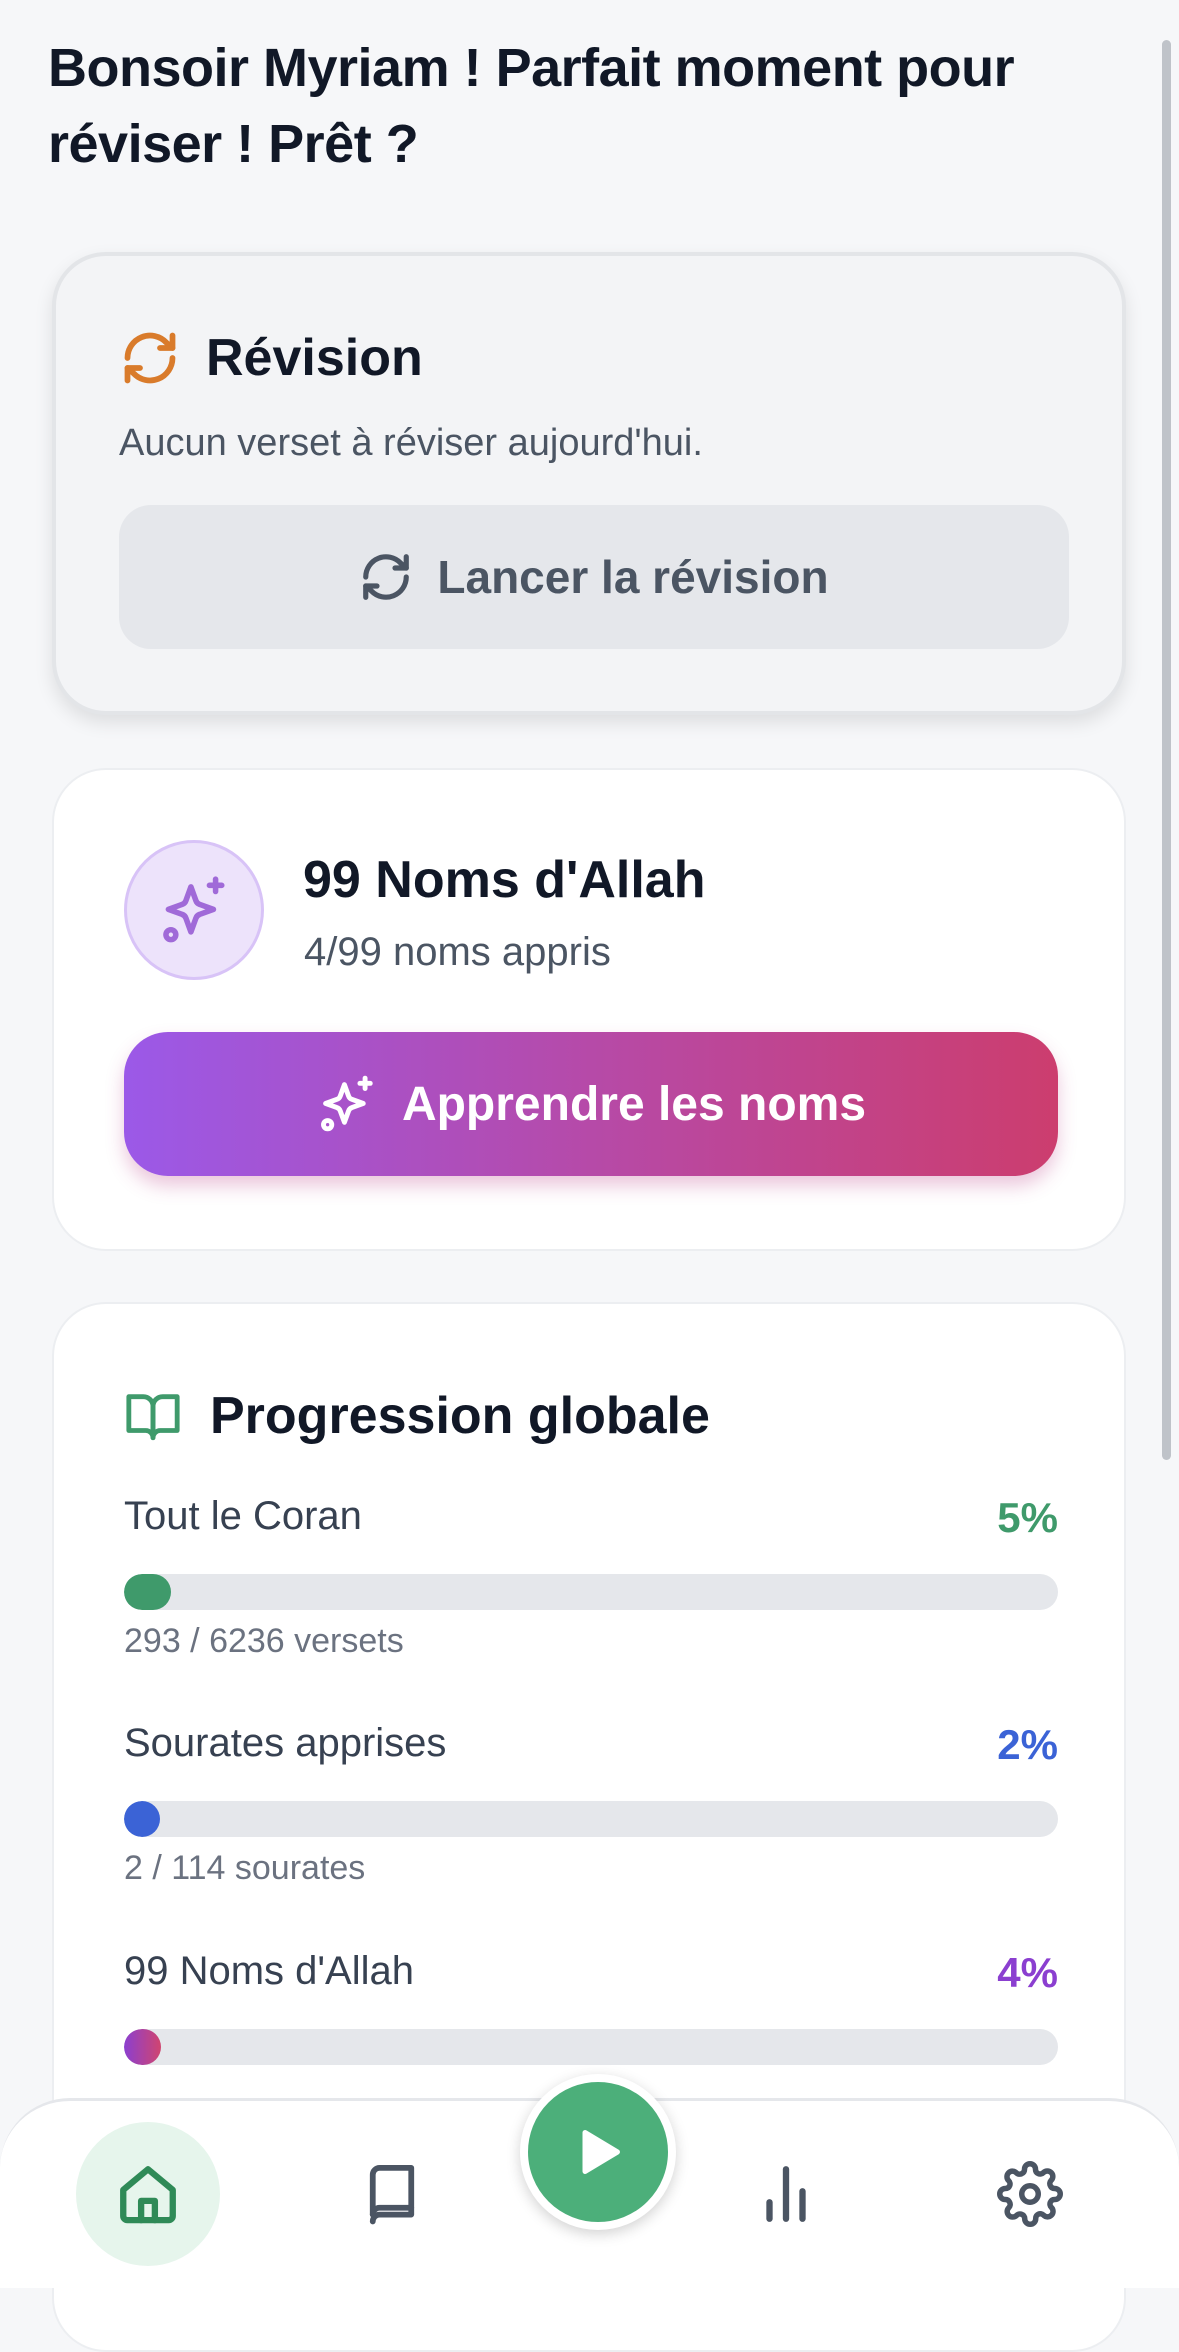 The width and height of the screenshot is (1179, 2352). I want to click on nav-book, so click(392, 2194).